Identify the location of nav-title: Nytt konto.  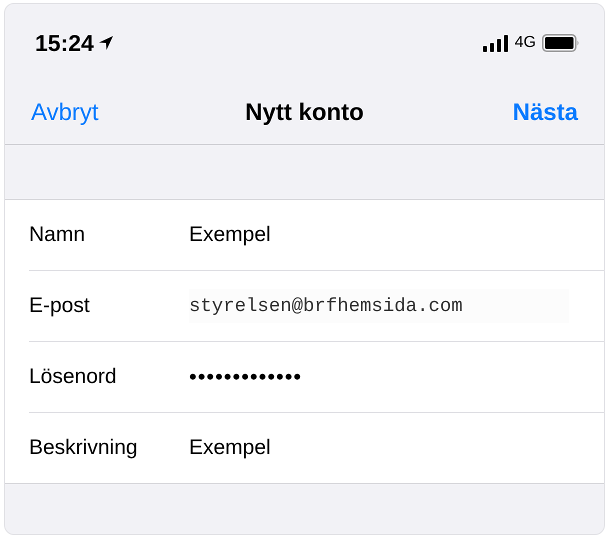
(304, 112).